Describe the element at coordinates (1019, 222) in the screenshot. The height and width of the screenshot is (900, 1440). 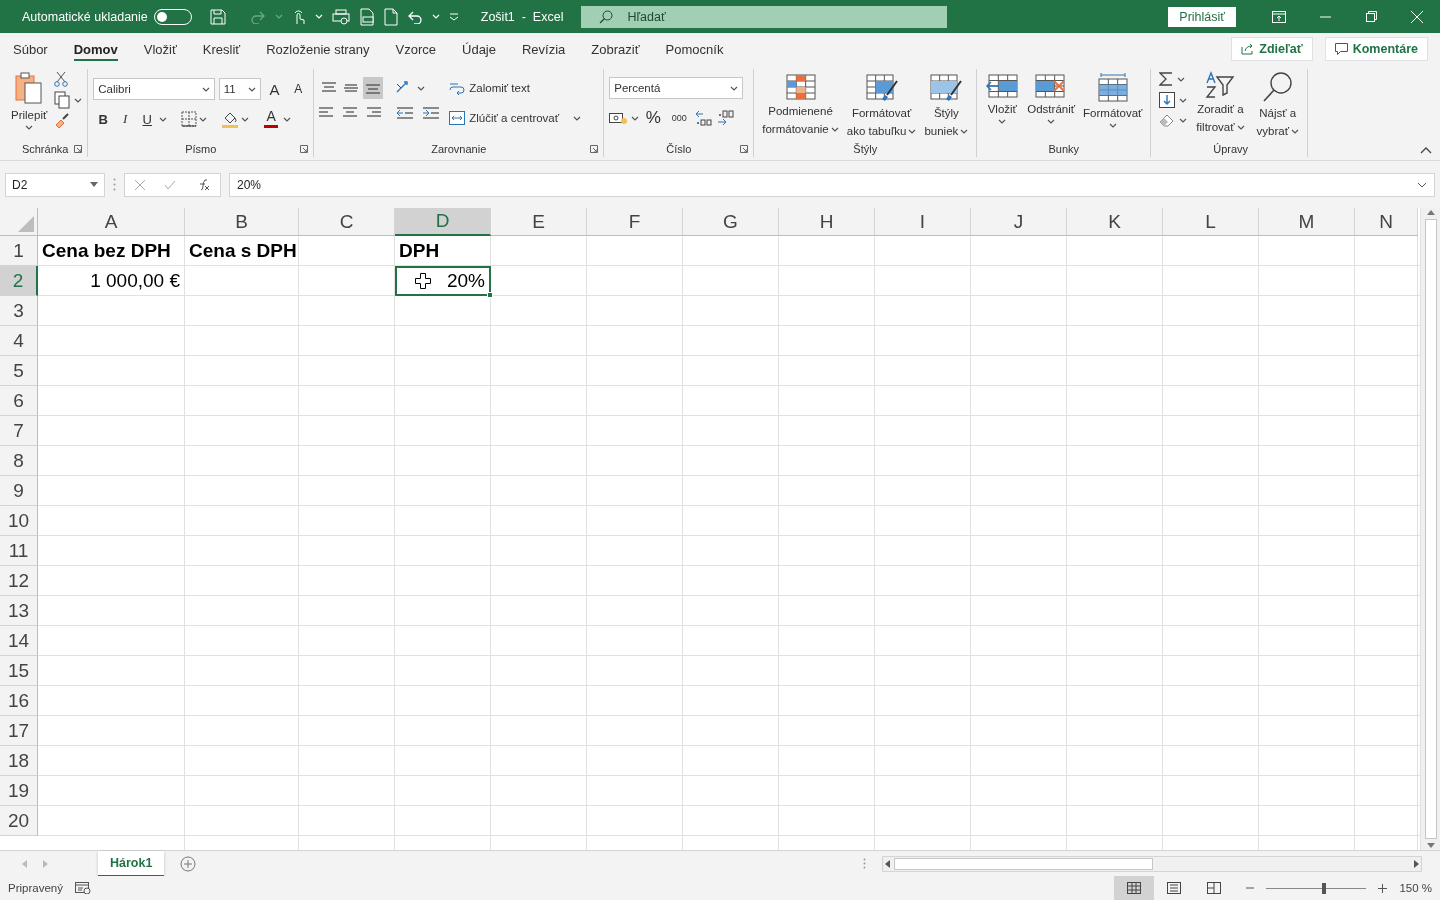
I see `column-header: J` at that location.